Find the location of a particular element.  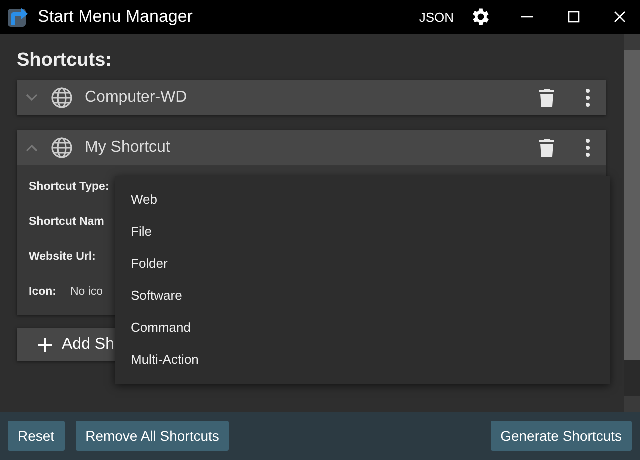

field-value: No ico is located at coordinates (87, 292).